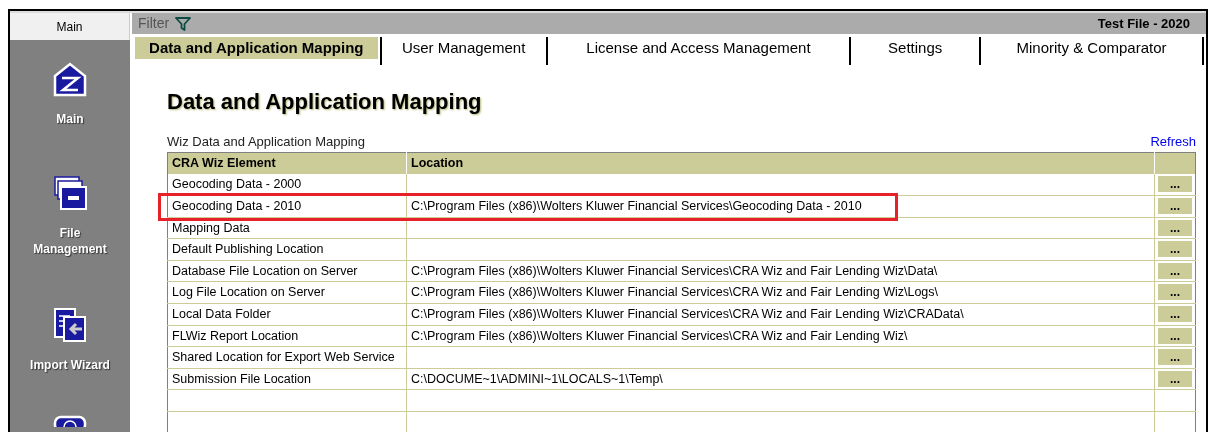  I want to click on table-cell: C:\Program Files (x86)\Wolters Kluwer Financial Services\CRA Wiz and Fair Lending Wiz\, so click(780, 336).